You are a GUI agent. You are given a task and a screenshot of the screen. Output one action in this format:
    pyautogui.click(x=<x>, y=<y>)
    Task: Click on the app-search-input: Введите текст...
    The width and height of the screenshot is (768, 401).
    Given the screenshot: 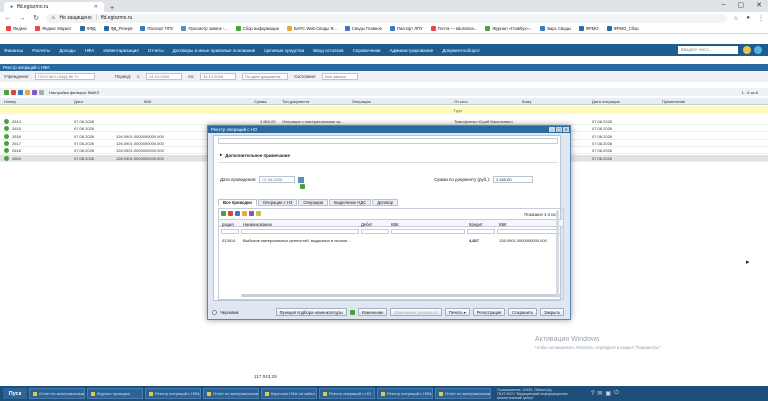 What is the action you would take?
    pyautogui.click(x=708, y=50)
    